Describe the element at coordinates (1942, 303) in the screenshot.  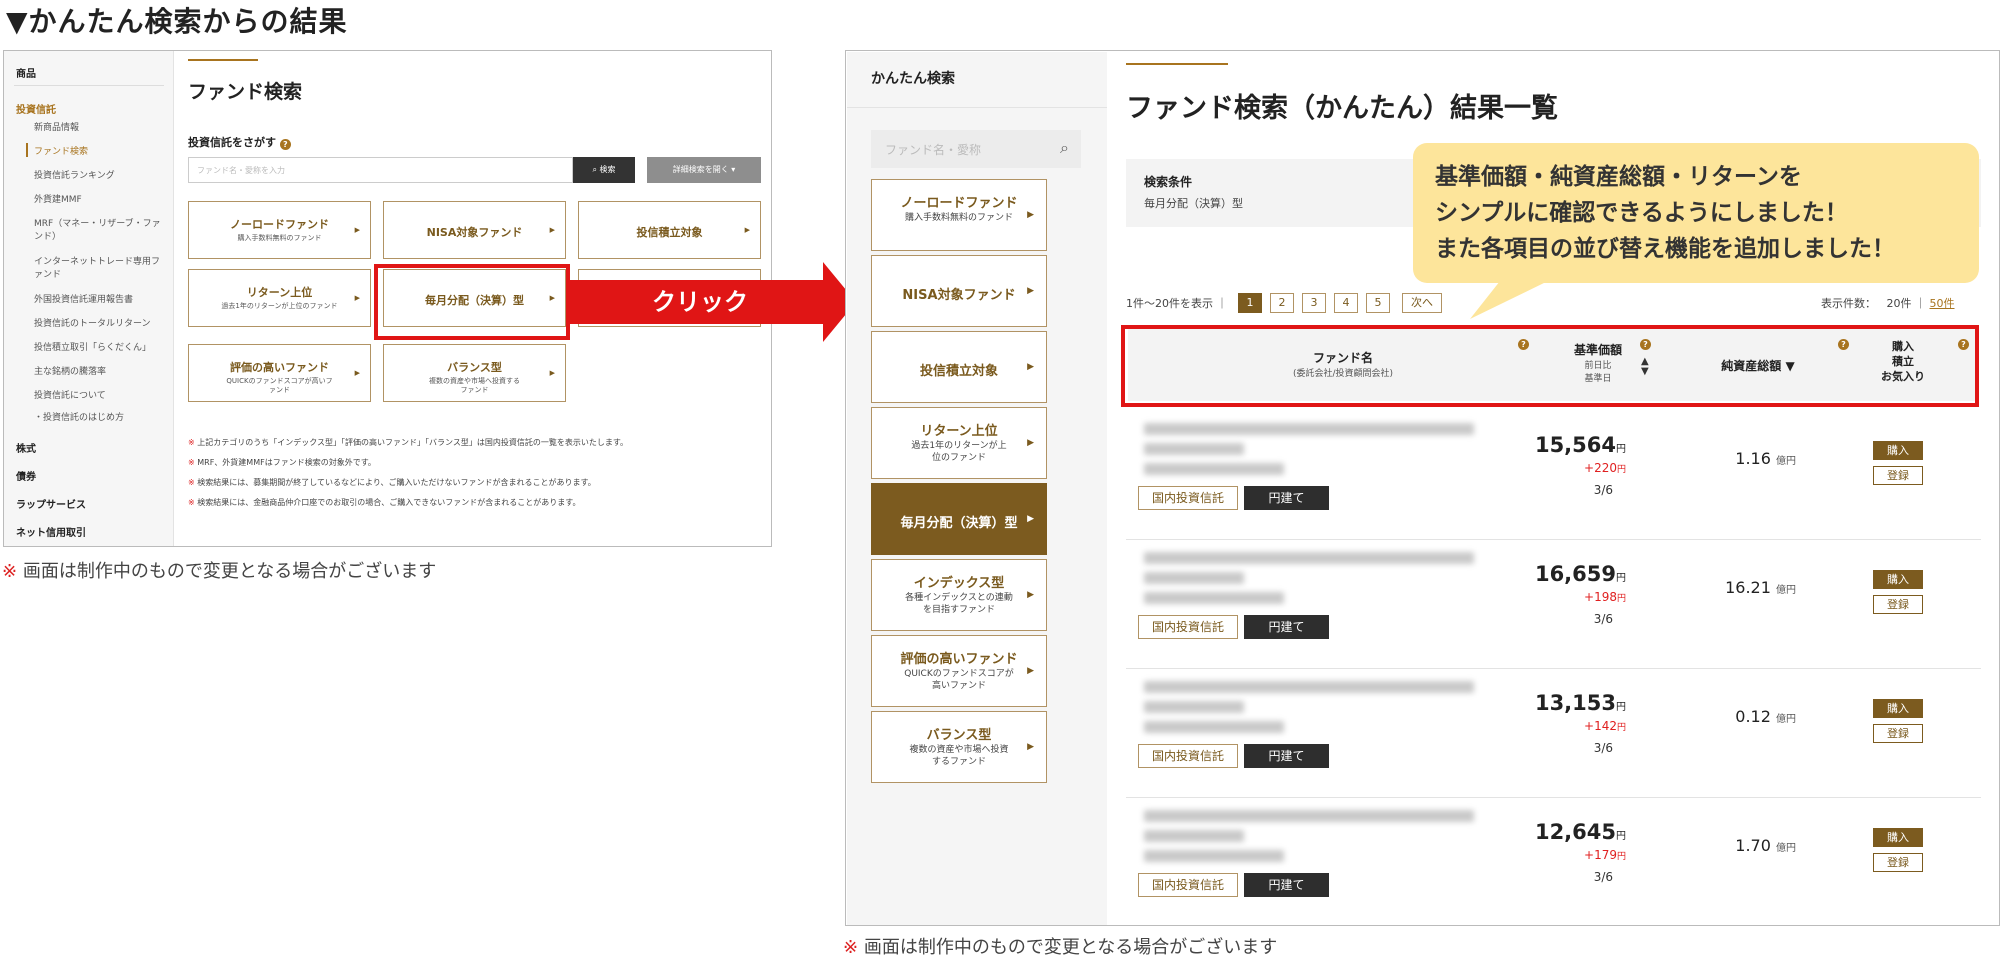
I see `per-page-50: 50件` at that location.